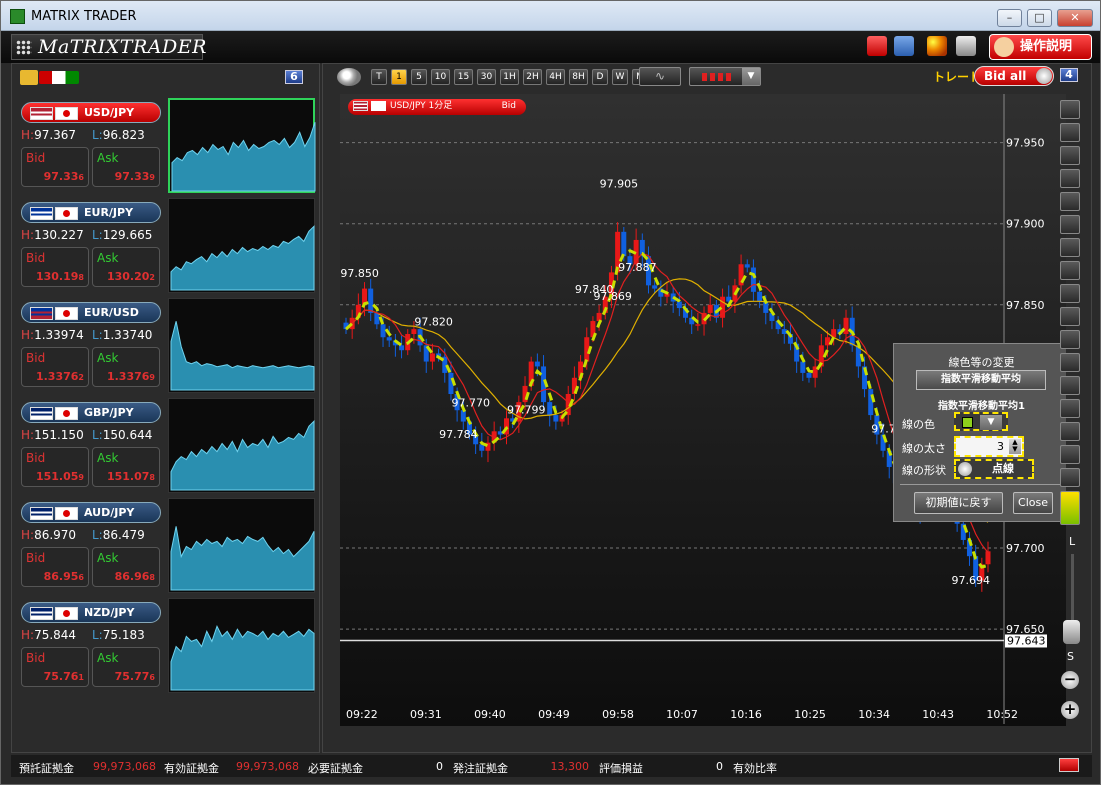  What do you see at coordinates (994, 469) in the screenshot?
I see `line-style-toggle: 点線` at bounding box center [994, 469].